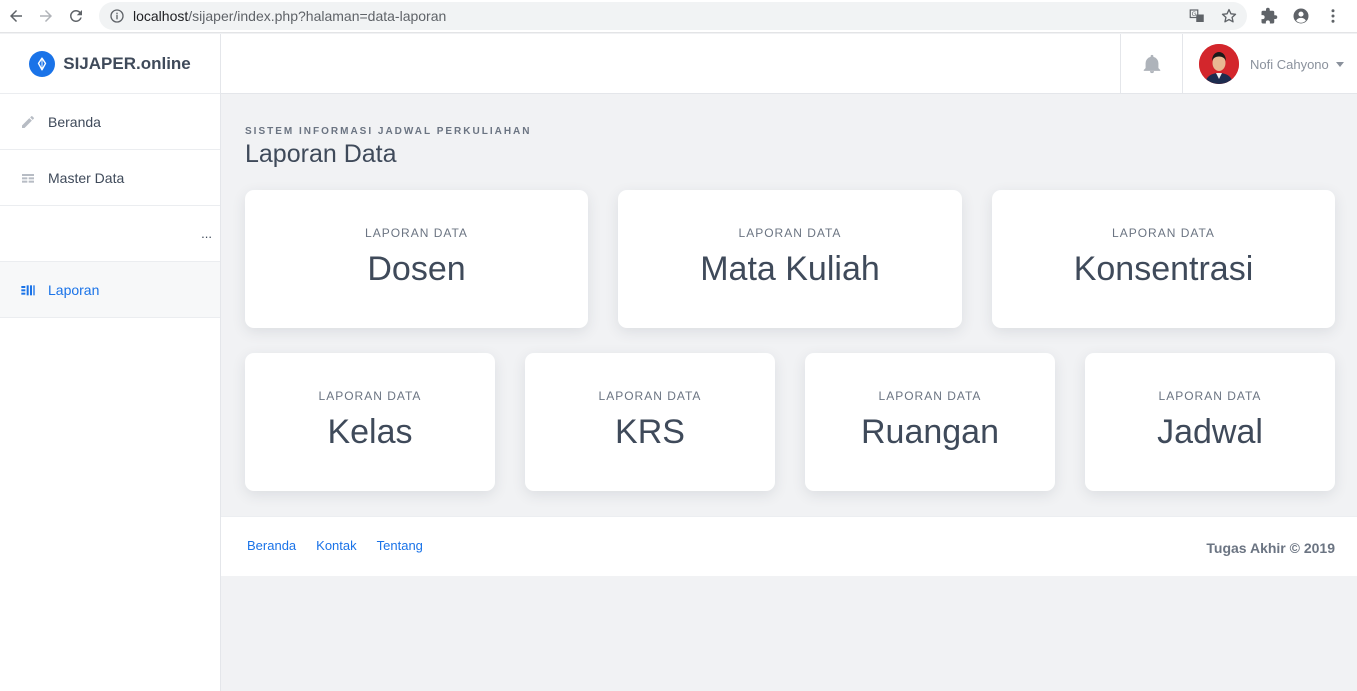 The image size is (1357, 691). Describe the element at coordinates (388, 131) in the screenshot. I see `page-subtitle: SISTEM INFORMASI JADWAL PERKULIAHAN` at that location.